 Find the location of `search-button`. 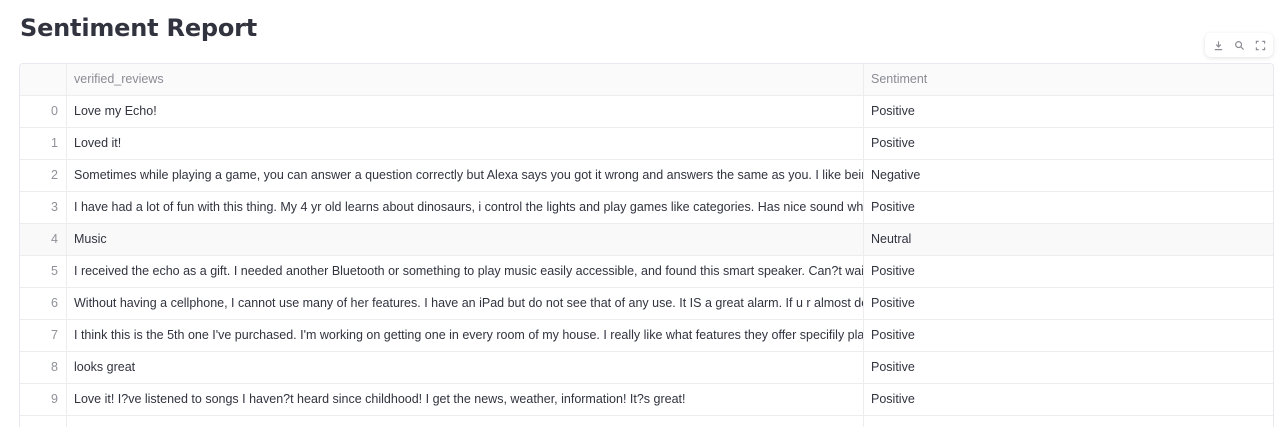

search-button is located at coordinates (1239, 45).